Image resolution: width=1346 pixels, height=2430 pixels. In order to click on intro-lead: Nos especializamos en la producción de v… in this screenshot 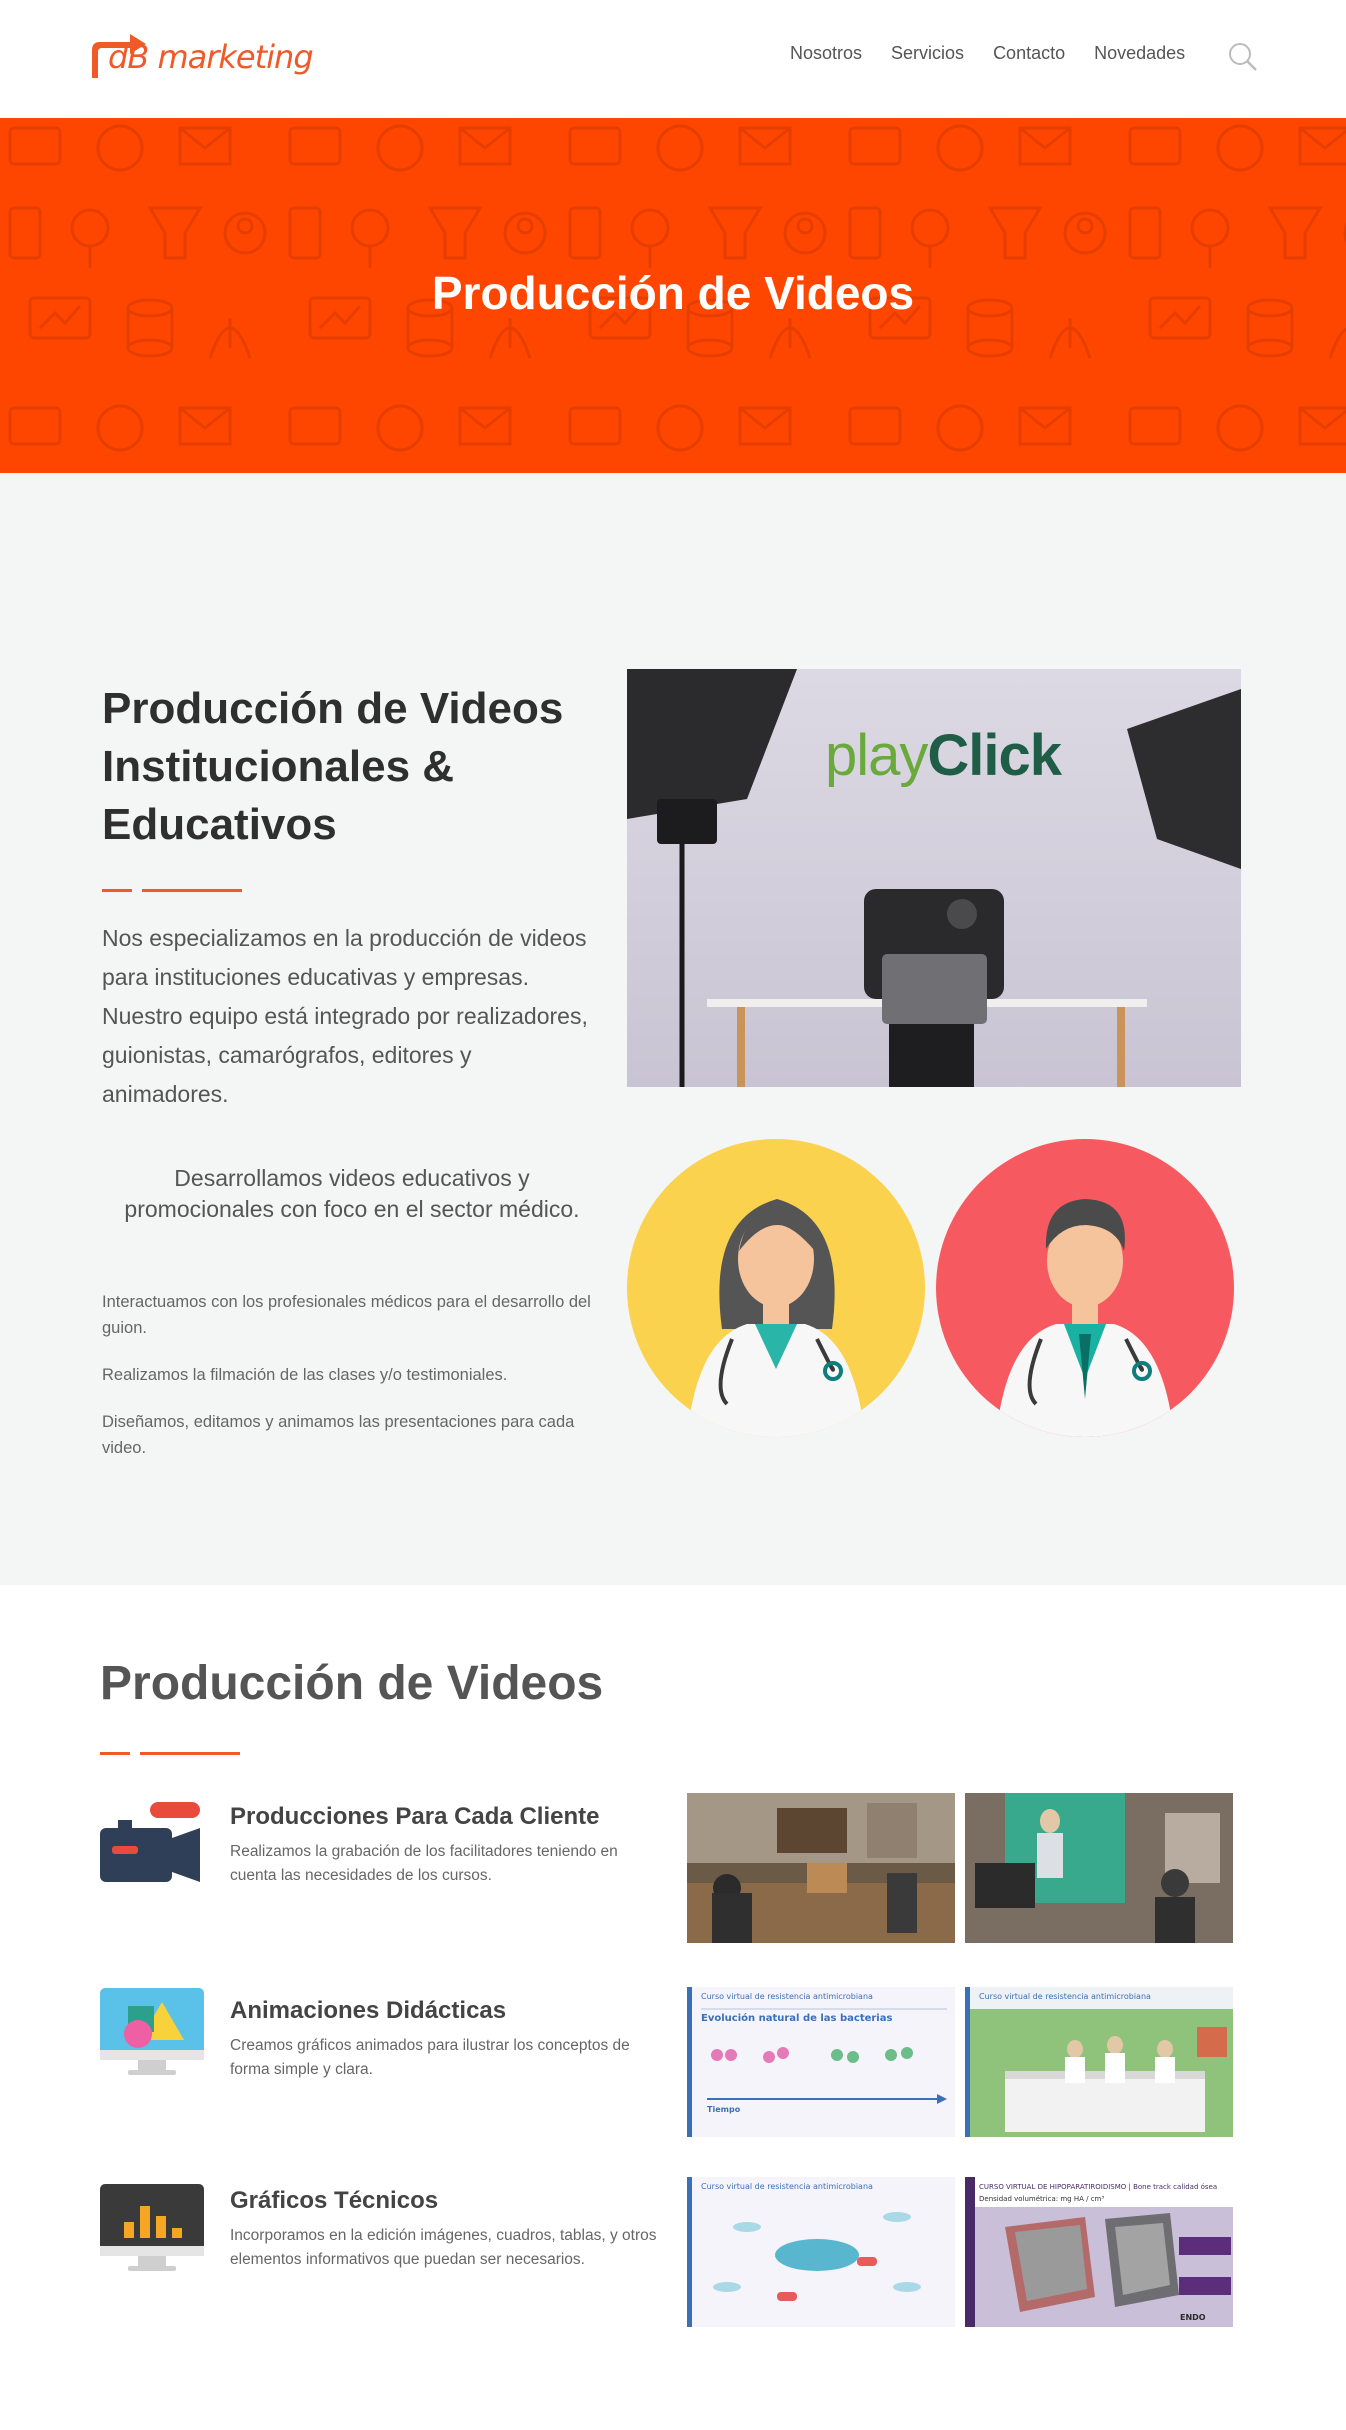, I will do `click(345, 1016)`.